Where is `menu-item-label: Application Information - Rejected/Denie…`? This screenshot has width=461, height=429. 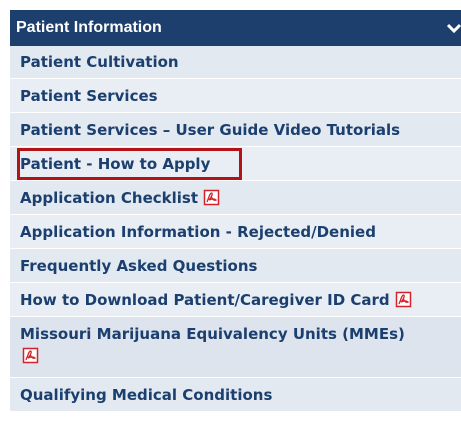
menu-item-label: Application Information - Rejected/Denie… is located at coordinates (198, 231).